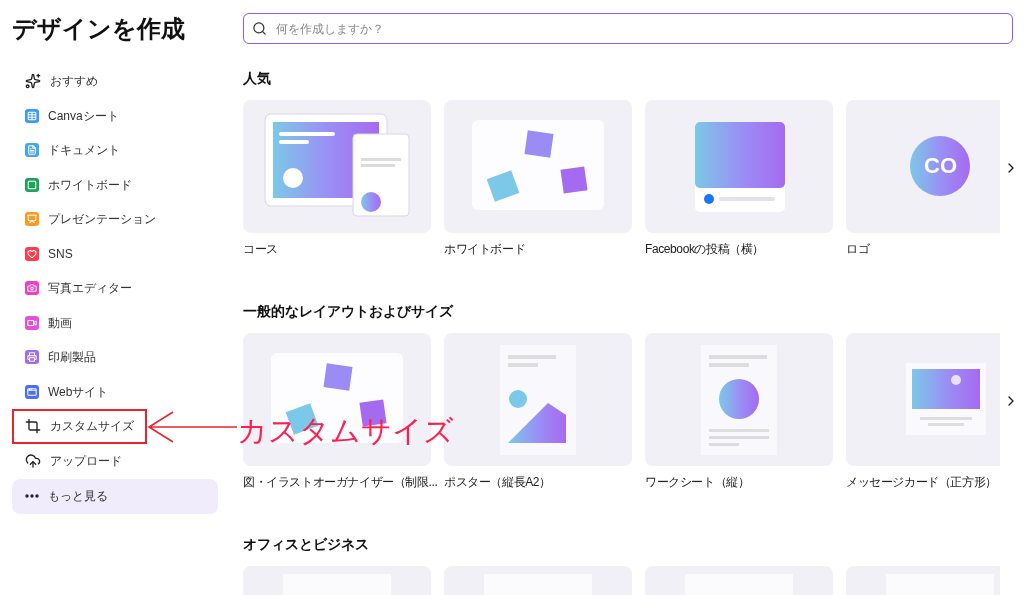 The width and height of the screenshot is (1024, 595). What do you see at coordinates (497, 482) in the screenshot?
I see `card-label: ポスター（縦長A2）` at bounding box center [497, 482].